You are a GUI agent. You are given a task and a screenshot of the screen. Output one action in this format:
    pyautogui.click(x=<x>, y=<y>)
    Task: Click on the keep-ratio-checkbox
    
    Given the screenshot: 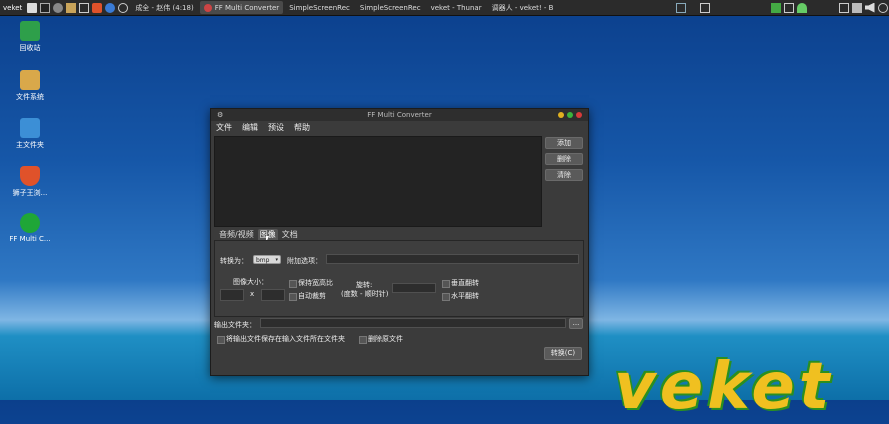 What is the action you would take?
    pyautogui.click(x=293, y=284)
    